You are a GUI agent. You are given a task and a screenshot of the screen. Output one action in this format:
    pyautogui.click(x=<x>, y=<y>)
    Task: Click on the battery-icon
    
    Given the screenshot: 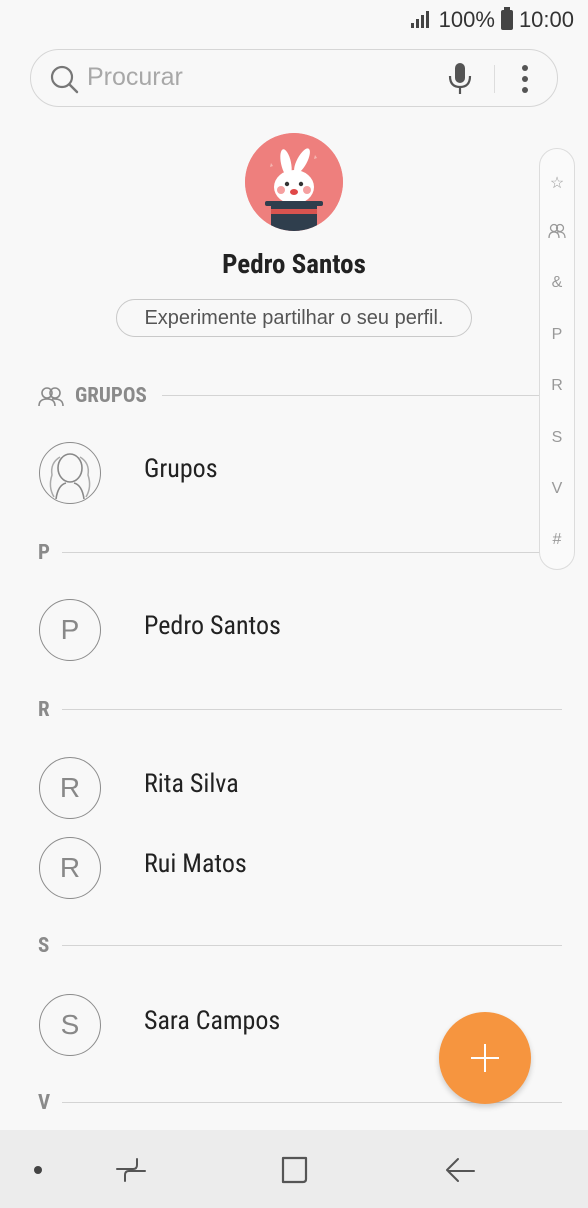 What is the action you would take?
    pyautogui.click(x=506, y=18)
    